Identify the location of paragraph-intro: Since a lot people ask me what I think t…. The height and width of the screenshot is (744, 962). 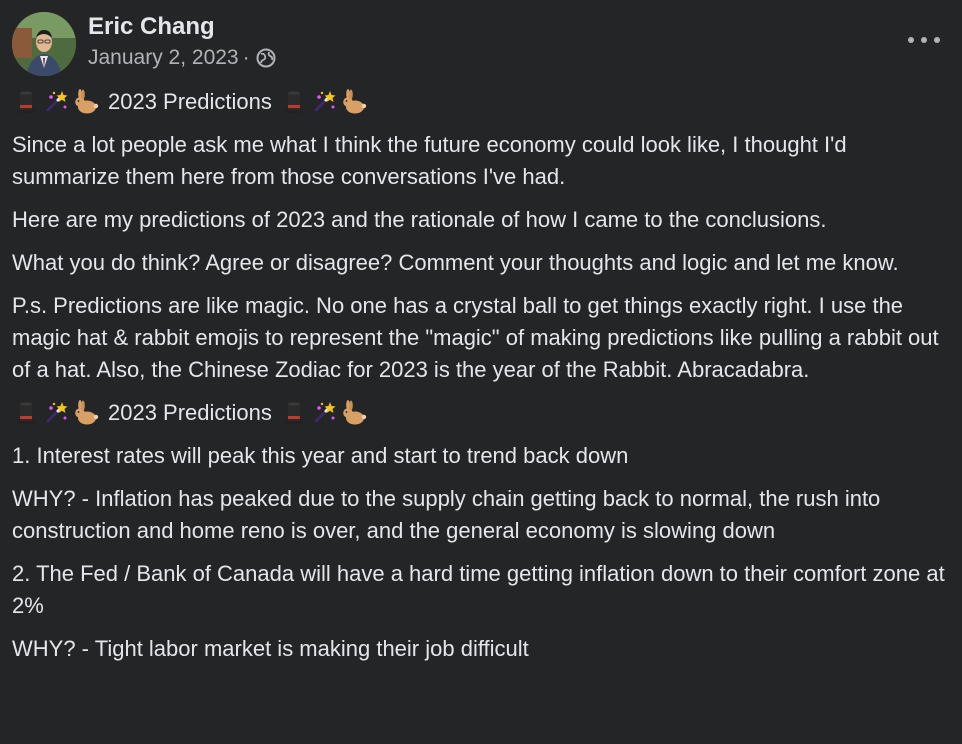
(429, 160).